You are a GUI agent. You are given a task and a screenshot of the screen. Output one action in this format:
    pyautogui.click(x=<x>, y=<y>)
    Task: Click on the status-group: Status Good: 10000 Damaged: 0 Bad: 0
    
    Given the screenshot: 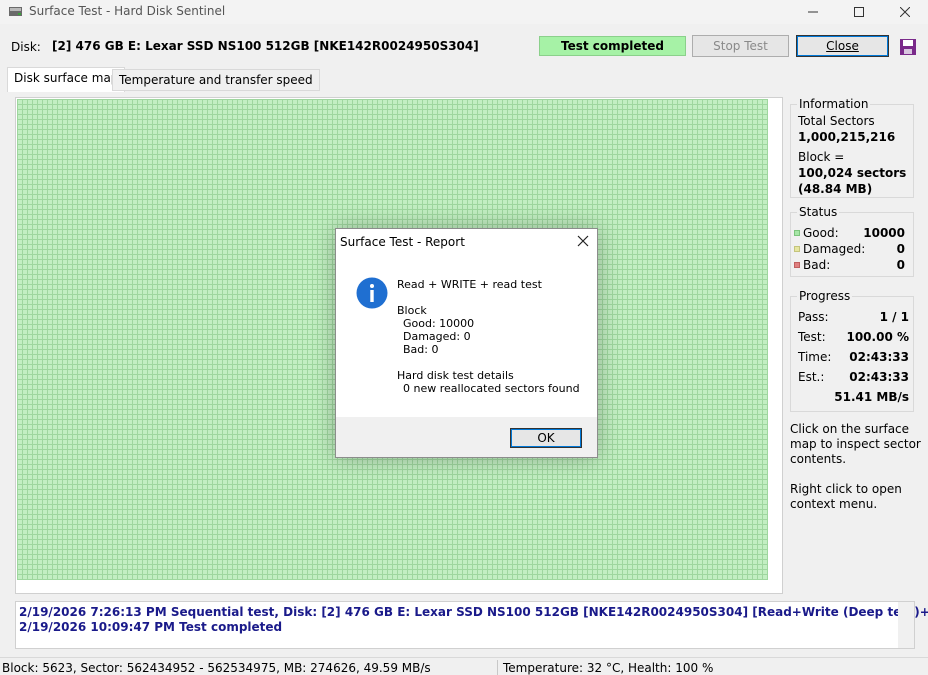 What is the action you would take?
    pyautogui.click(x=852, y=241)
    